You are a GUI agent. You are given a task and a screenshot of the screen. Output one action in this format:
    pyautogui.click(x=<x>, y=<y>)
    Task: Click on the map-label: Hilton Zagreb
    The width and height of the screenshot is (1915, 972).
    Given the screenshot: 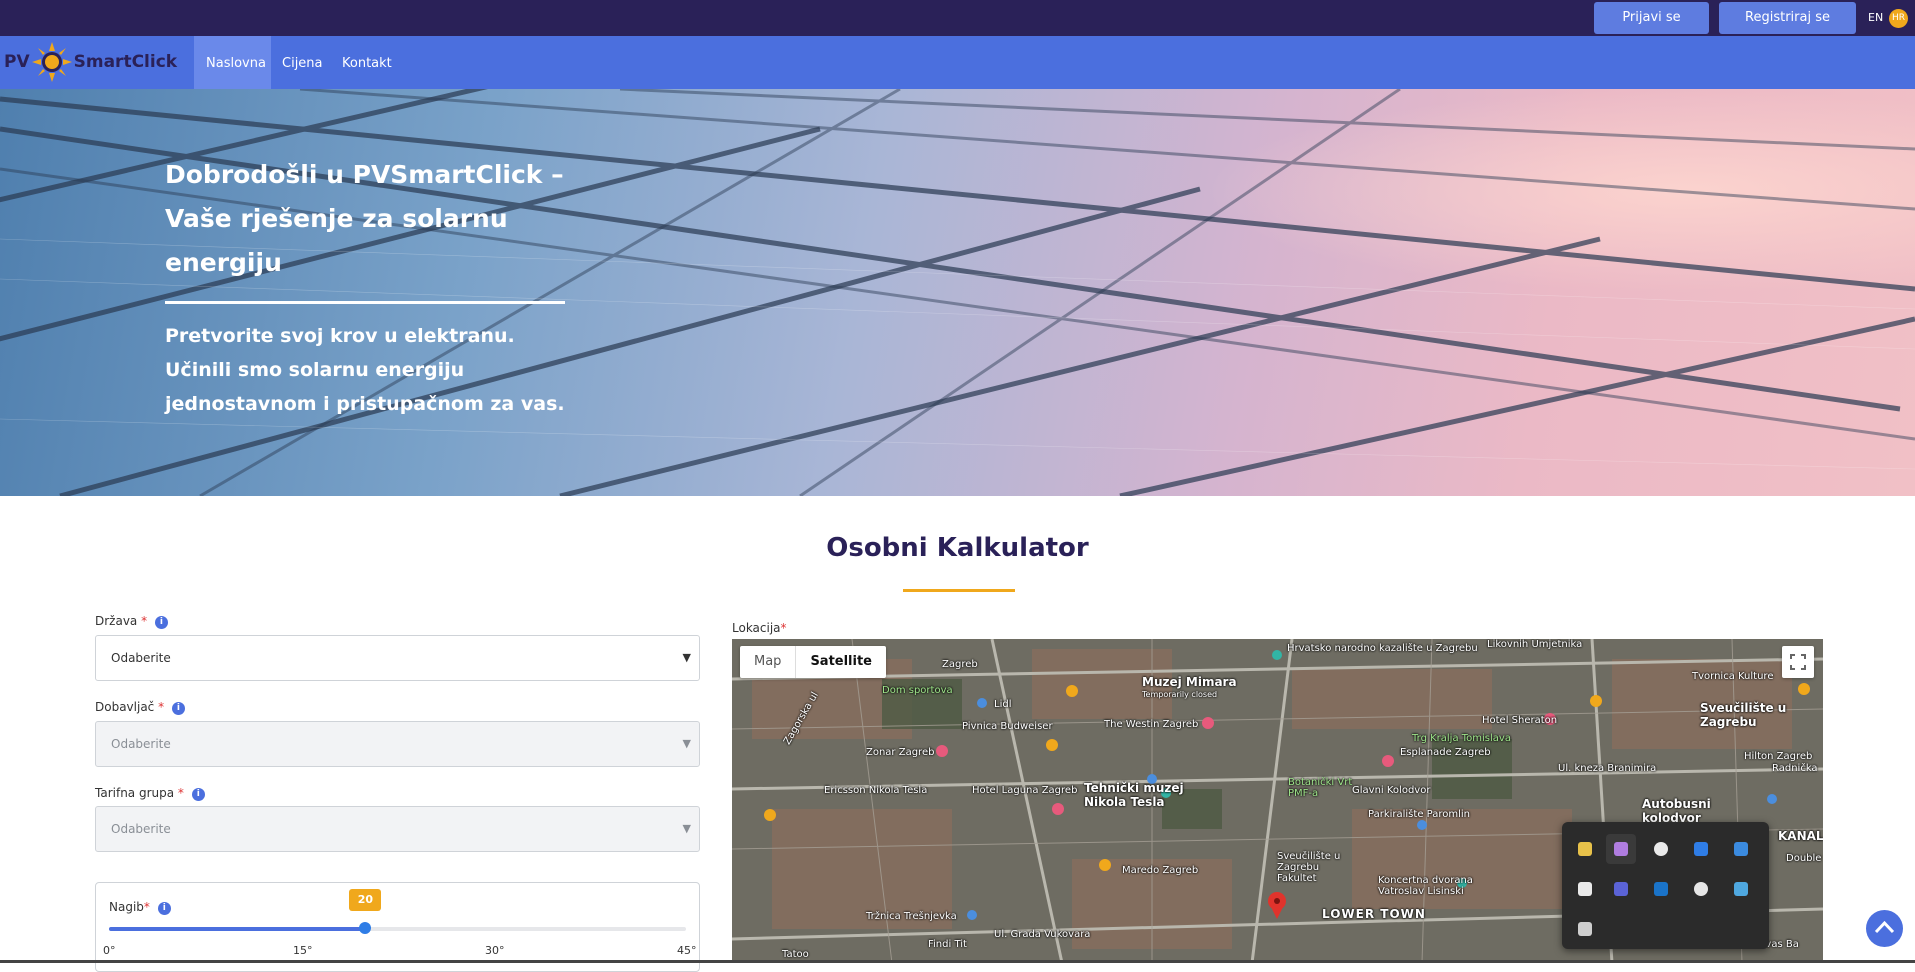 What is the action you would take?
    pyautogui.click(x=1778, y=756)
    